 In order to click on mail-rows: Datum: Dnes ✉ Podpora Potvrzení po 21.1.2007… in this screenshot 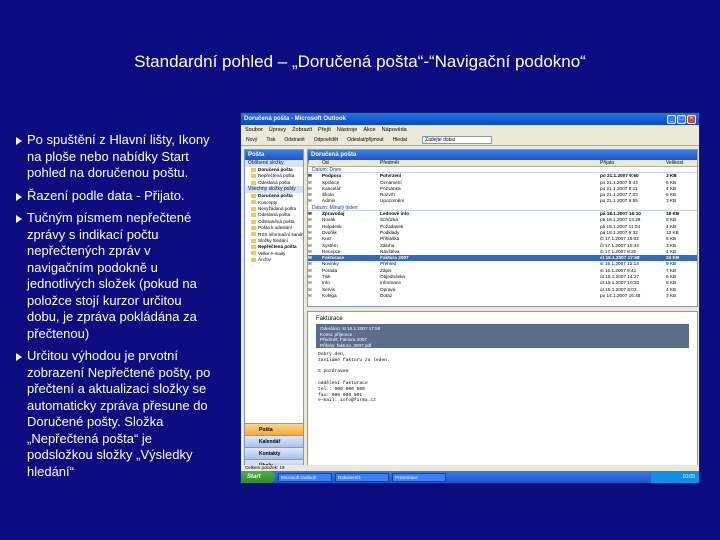, I will do `click(502, 233)`.